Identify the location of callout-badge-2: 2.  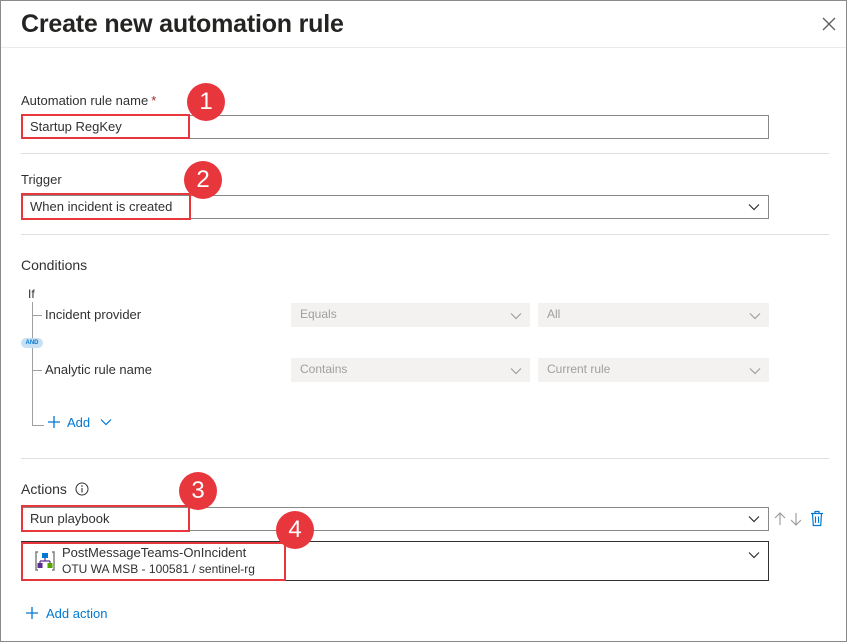
(203, 180).